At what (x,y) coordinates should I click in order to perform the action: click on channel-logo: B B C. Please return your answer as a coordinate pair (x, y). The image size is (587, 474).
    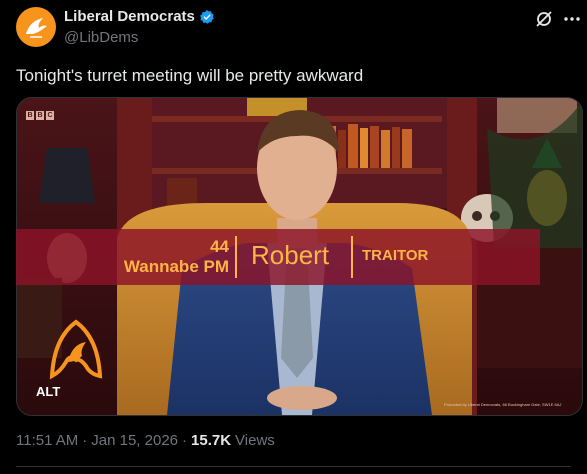
    Looking at the image, I should click on (40, 115).